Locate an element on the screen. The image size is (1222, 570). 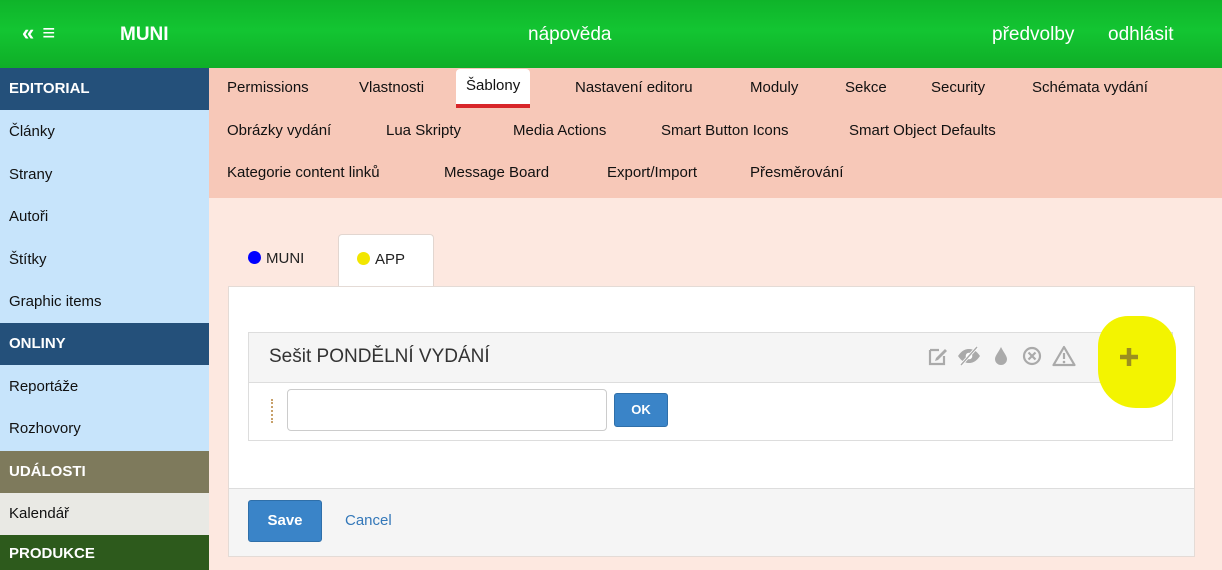
template-group-header: Sešit PONDĚLNÍ VYDÁNÍ is located at coordinates (710, 358).